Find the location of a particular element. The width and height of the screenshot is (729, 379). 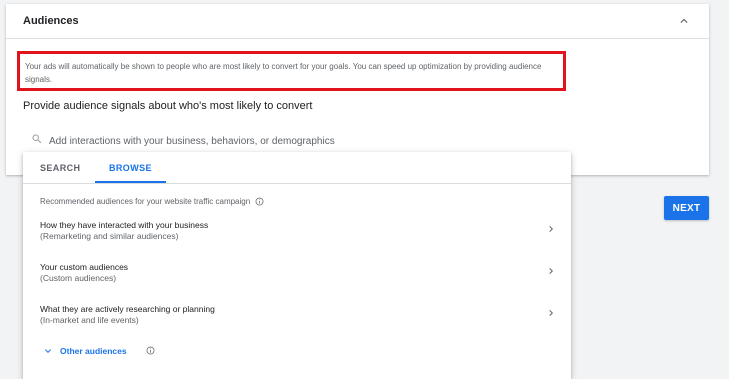

chevron-down-icon is located at coordinates (48, 351).